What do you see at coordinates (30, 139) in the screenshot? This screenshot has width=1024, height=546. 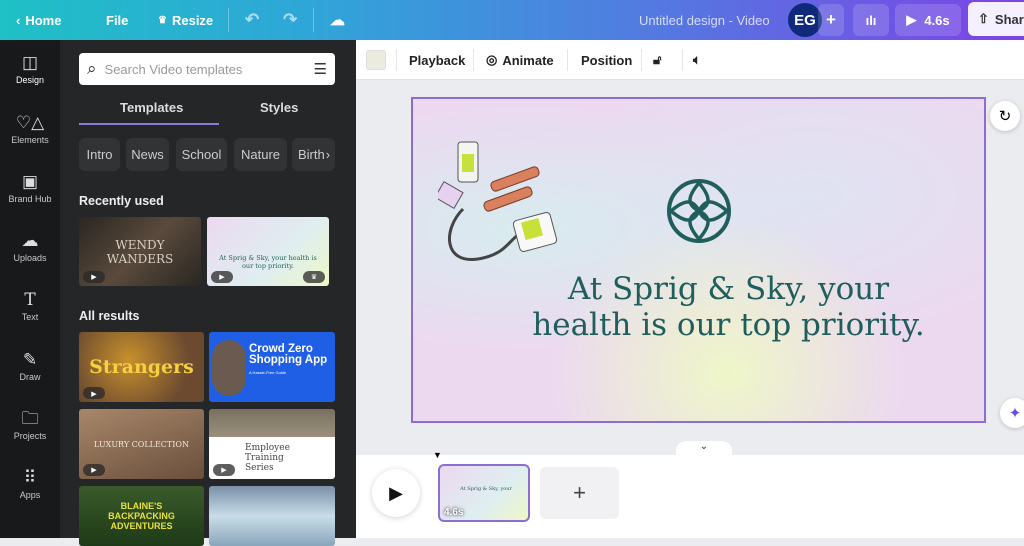 I see `rail-label: Elements` at bounding box center [30, 139].